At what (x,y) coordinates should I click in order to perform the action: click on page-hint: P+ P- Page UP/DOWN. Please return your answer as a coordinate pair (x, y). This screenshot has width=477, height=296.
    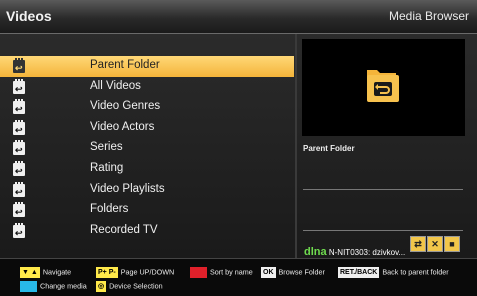
    Looking at the image, I should click on (135, 272).